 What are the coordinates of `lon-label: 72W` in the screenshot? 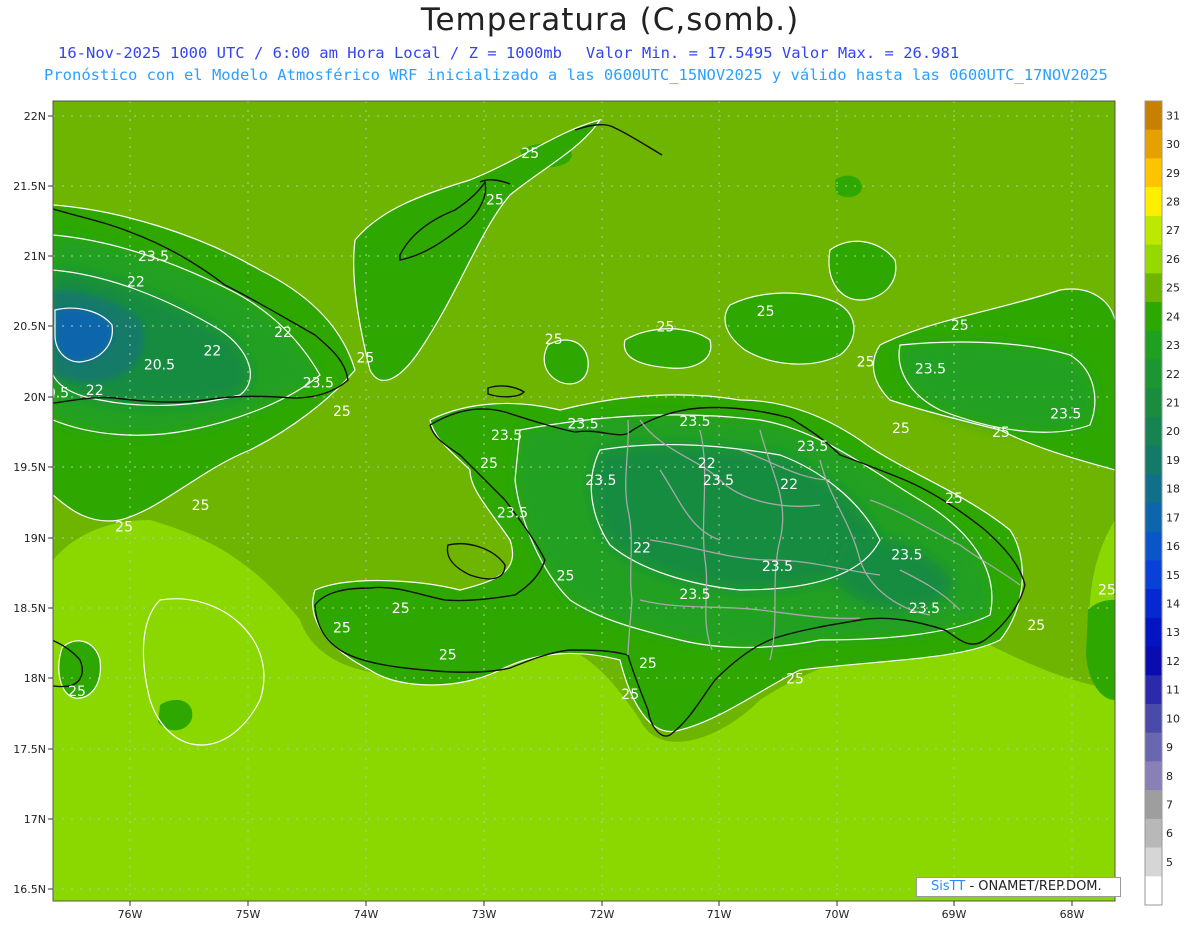 It's located at (602, 914).